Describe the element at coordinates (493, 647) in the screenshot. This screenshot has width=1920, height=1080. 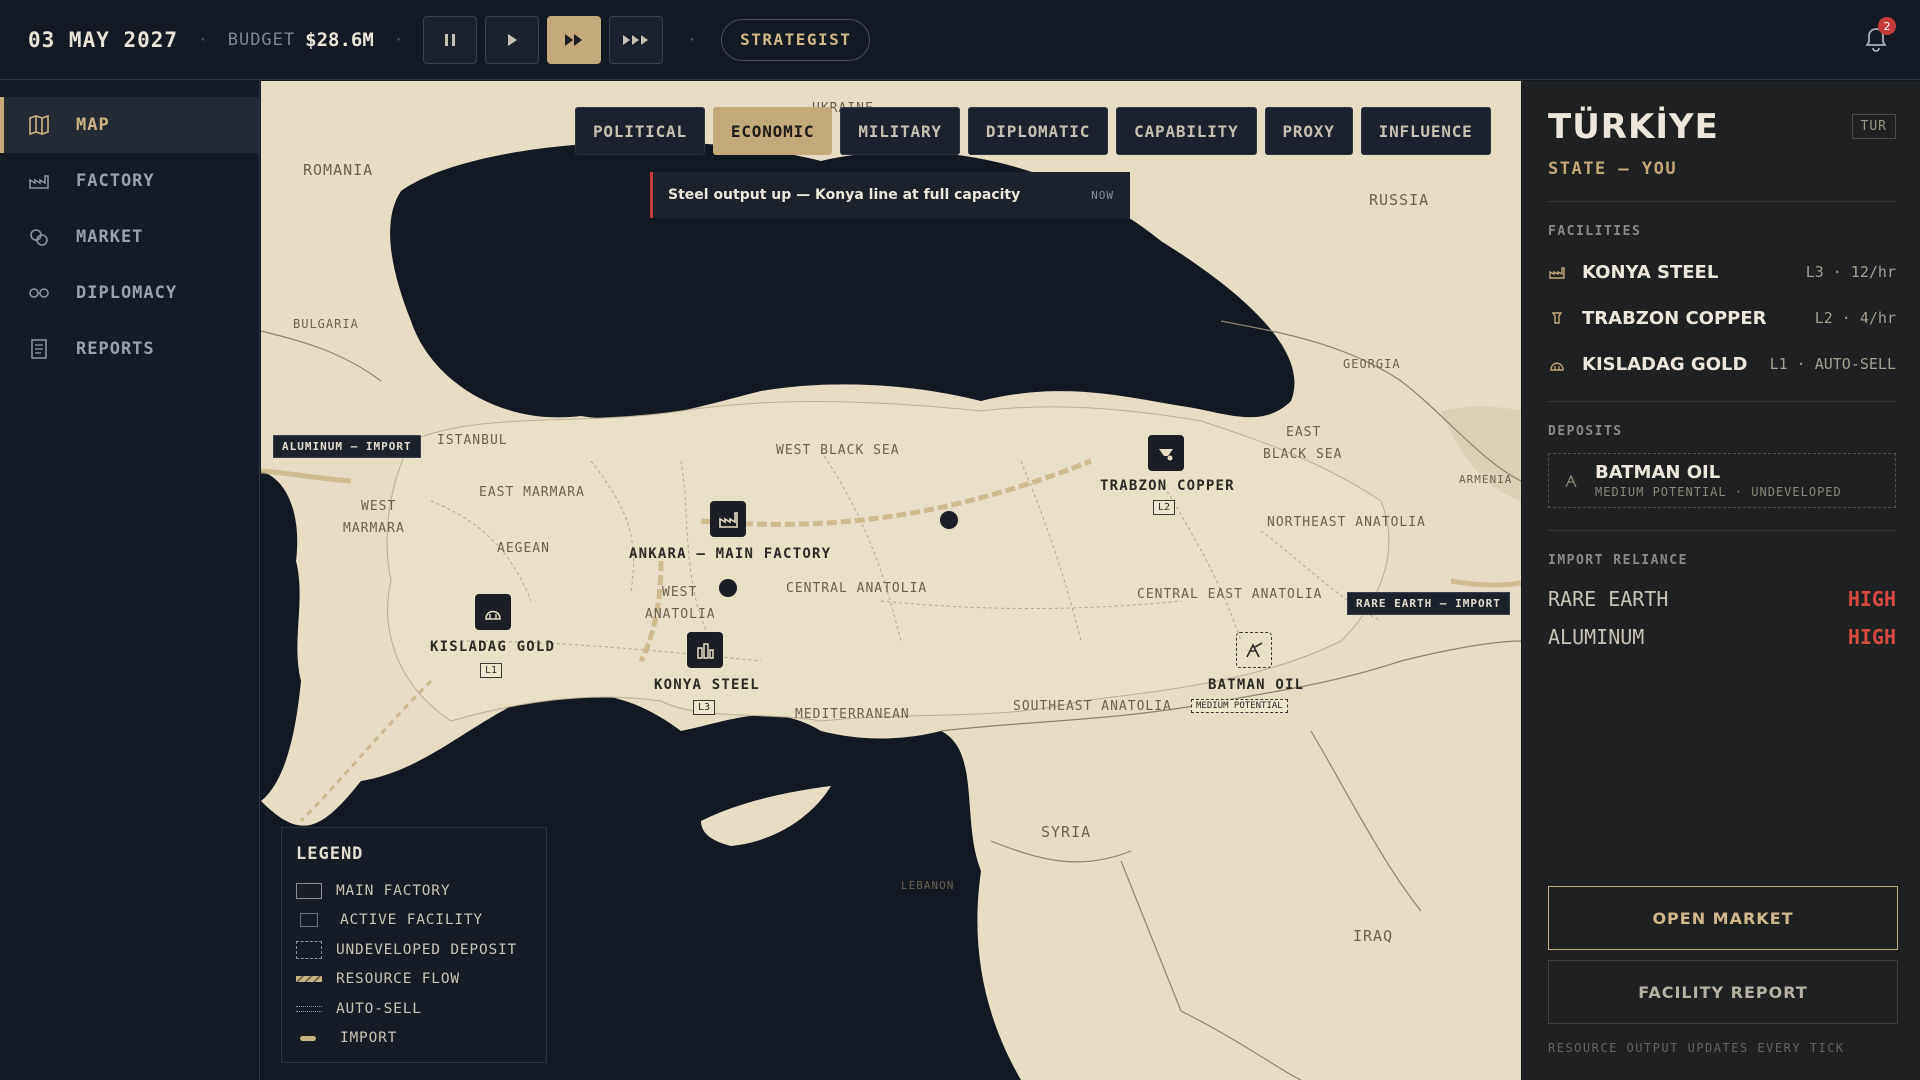
I see `kisladag-gold-label: KISLADAG GOLD` at that location.